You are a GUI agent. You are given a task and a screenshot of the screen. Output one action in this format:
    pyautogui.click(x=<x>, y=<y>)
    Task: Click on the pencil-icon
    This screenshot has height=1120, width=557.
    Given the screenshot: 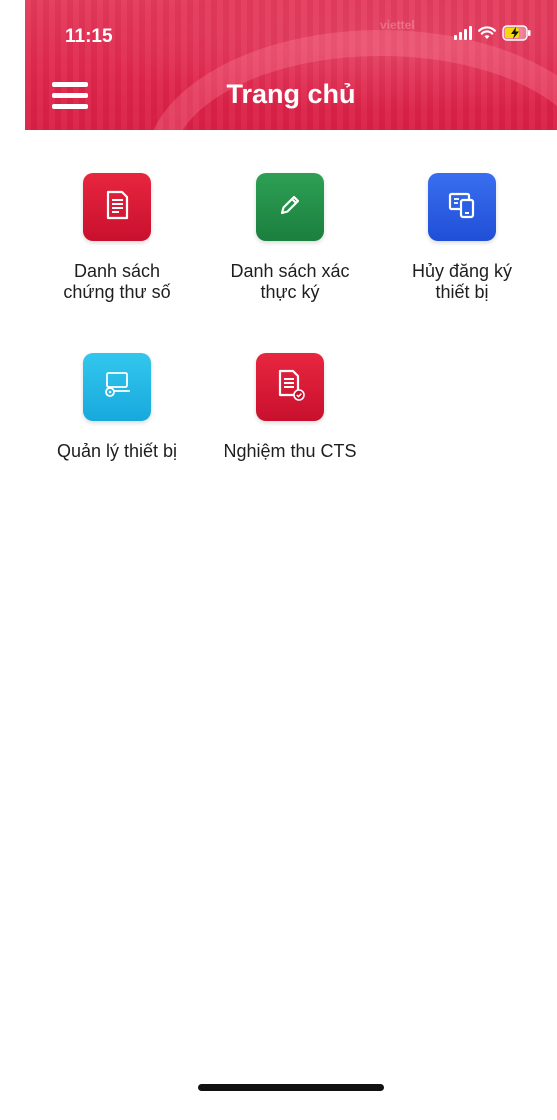 What is the action you would take?
    pyautogui.click(x=290, y=207)
    